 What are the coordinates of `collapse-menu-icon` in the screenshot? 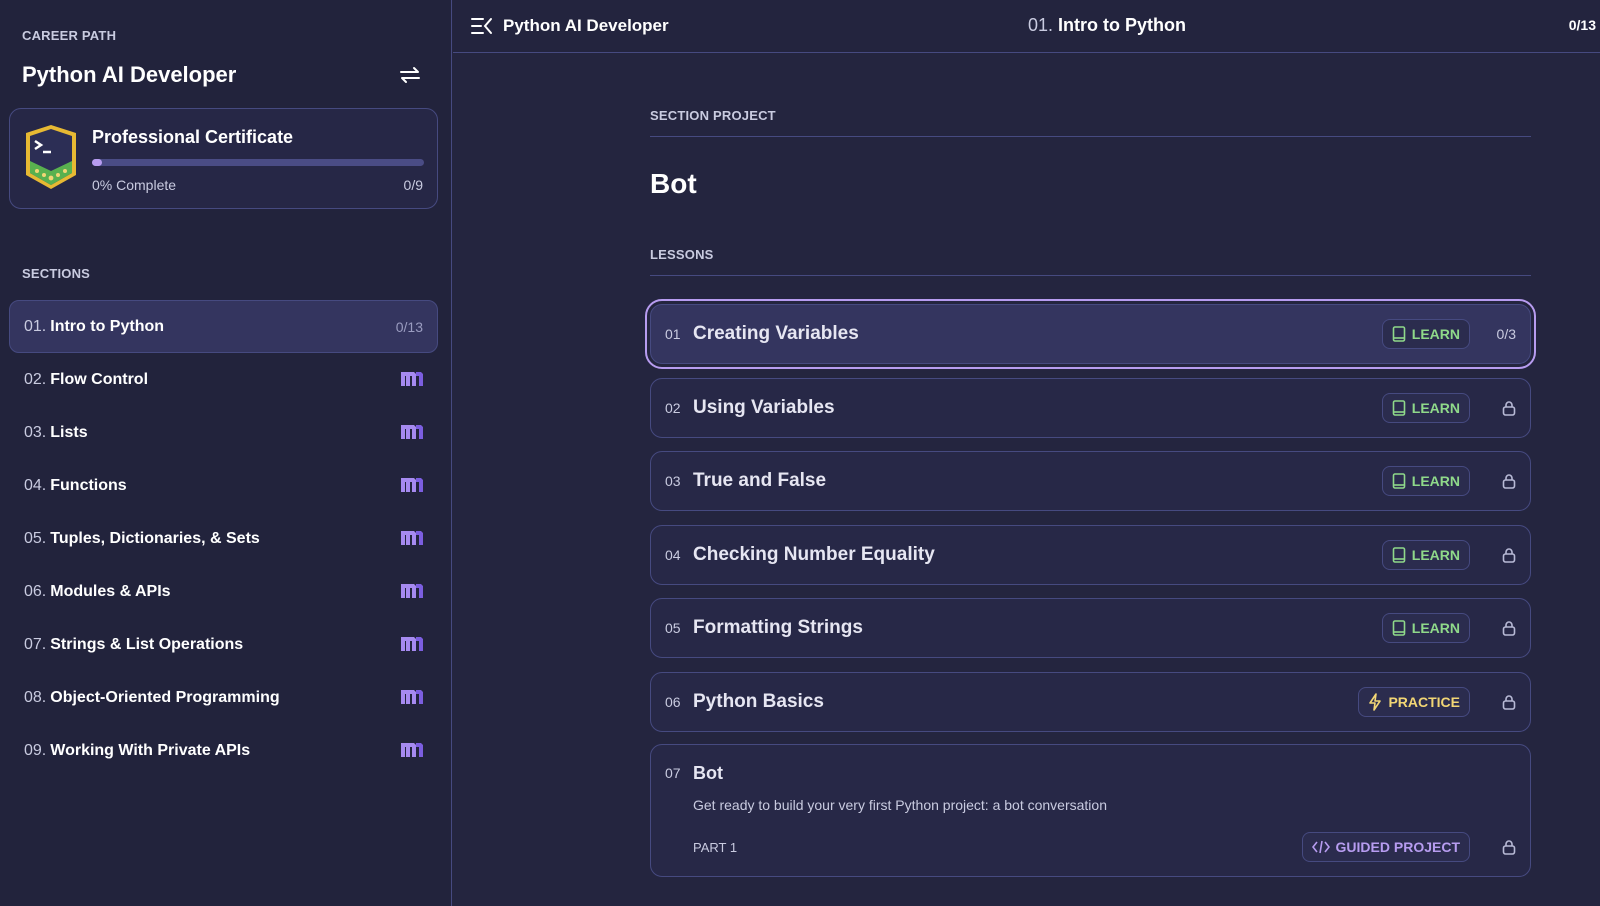 It's located at (482, 26).